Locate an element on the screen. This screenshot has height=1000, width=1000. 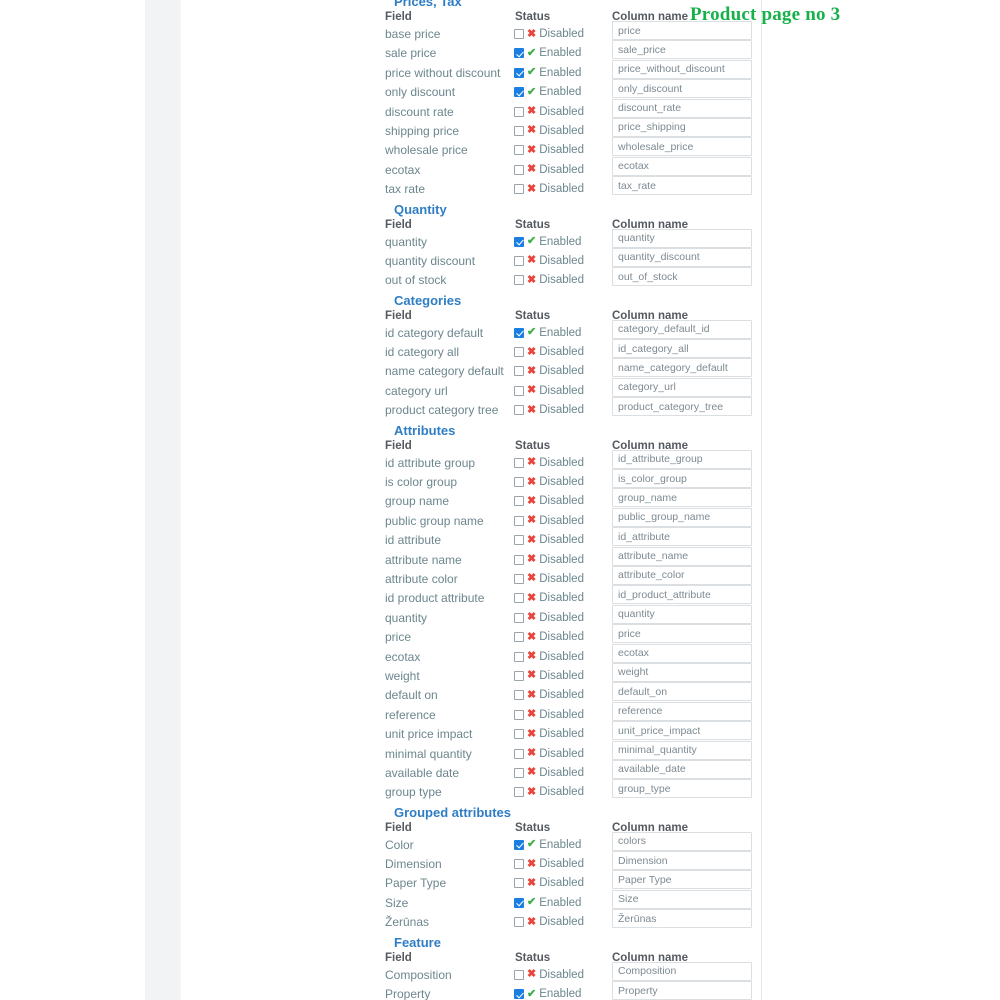
field-label: default on is located at coordinates (411, 695).